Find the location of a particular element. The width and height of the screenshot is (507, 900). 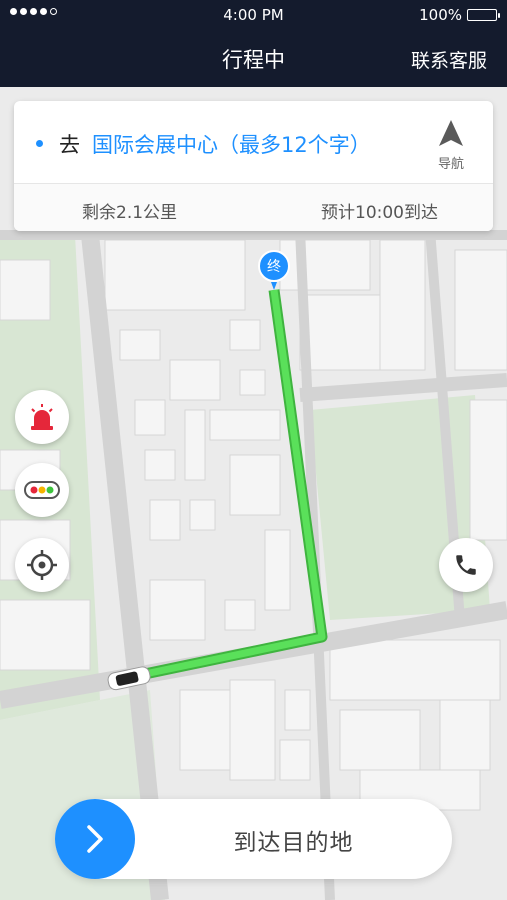

chevron-right-icon is located at coordinates (95, 839).